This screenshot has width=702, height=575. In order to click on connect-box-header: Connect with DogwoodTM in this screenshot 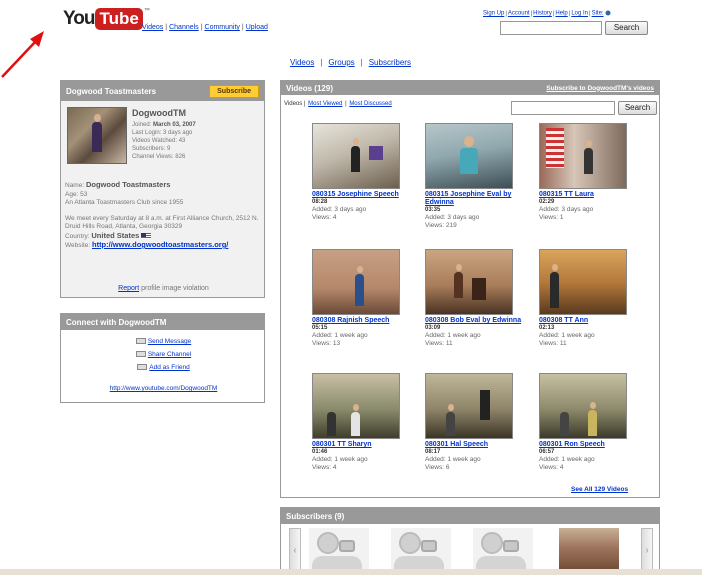, I will do `click(162, 322)`.